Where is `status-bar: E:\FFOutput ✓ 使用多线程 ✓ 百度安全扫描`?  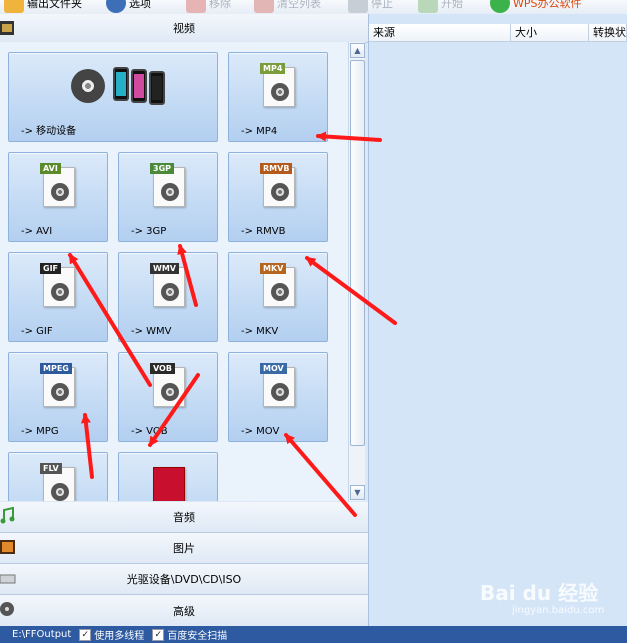 status-bar: E:\FFOutput ✓ 使用多线程 ✓ 百度安全扫描 is located at coordinates (313, 634).